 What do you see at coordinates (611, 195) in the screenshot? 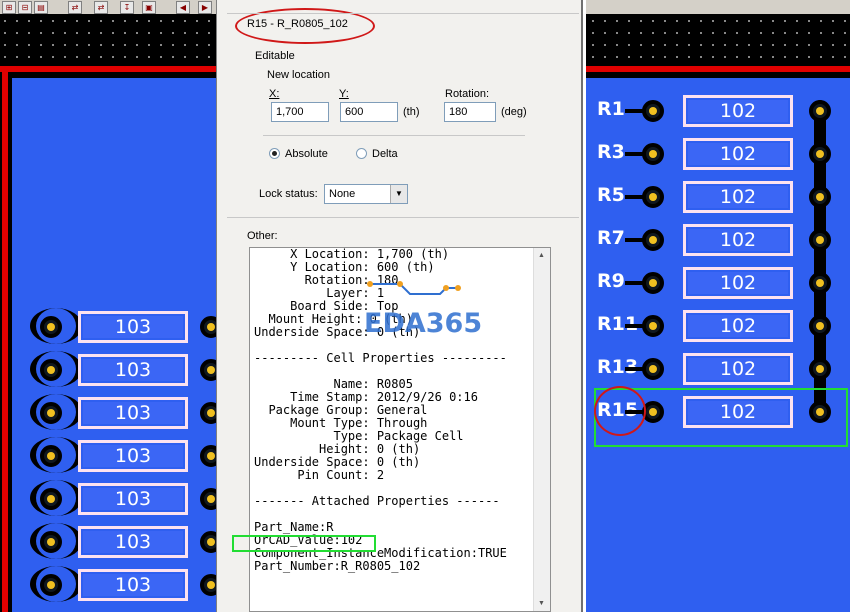
I see `designator-label: R5` at bounding box center [611, 195].